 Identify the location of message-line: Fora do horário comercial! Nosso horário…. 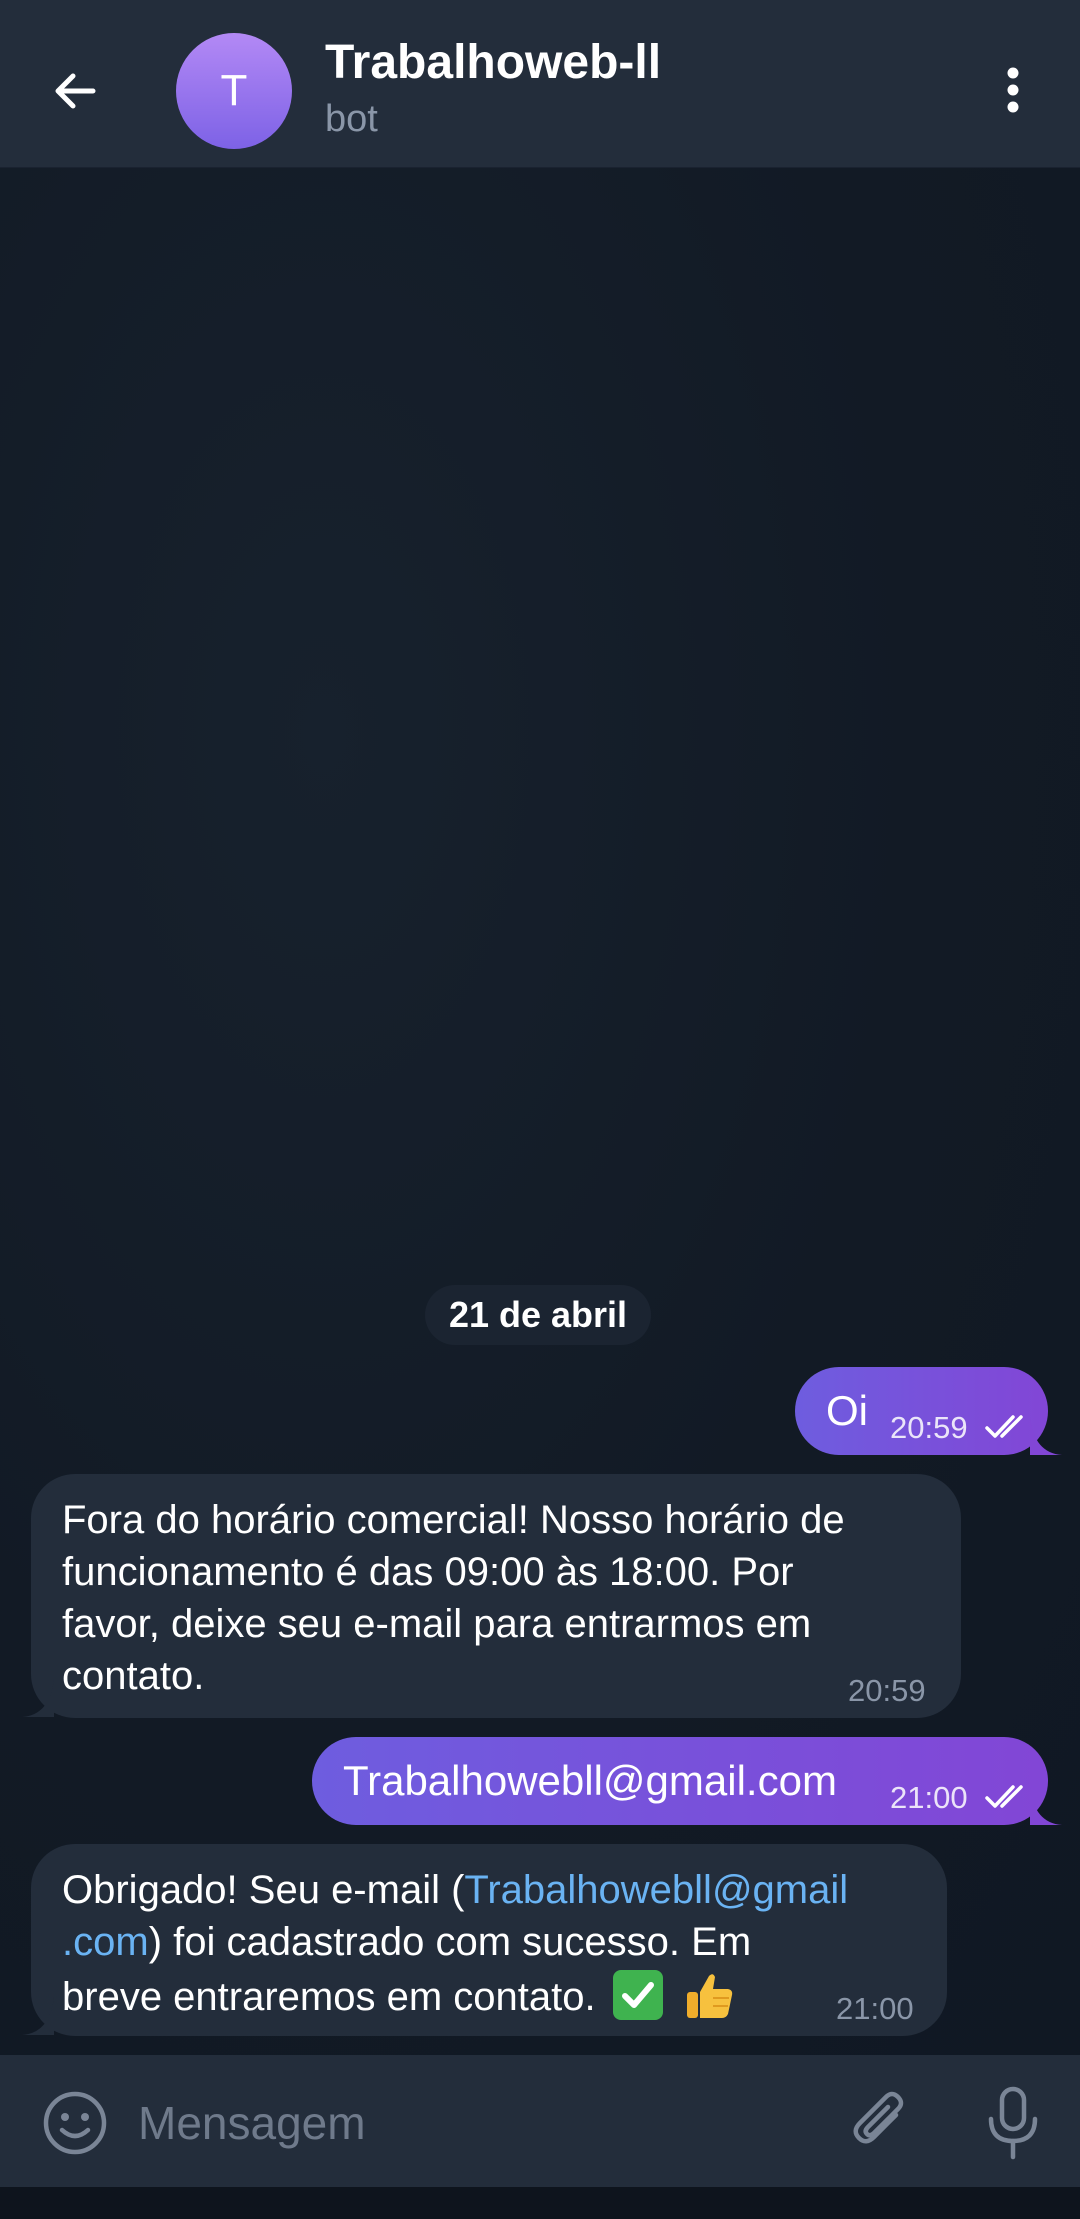
(453, 1520).